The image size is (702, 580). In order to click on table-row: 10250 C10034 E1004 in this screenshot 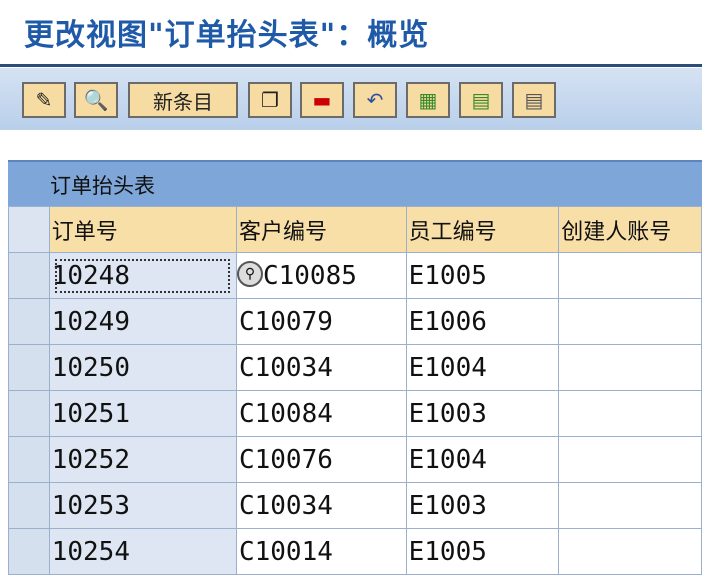, I will do `click(355, 367)`.